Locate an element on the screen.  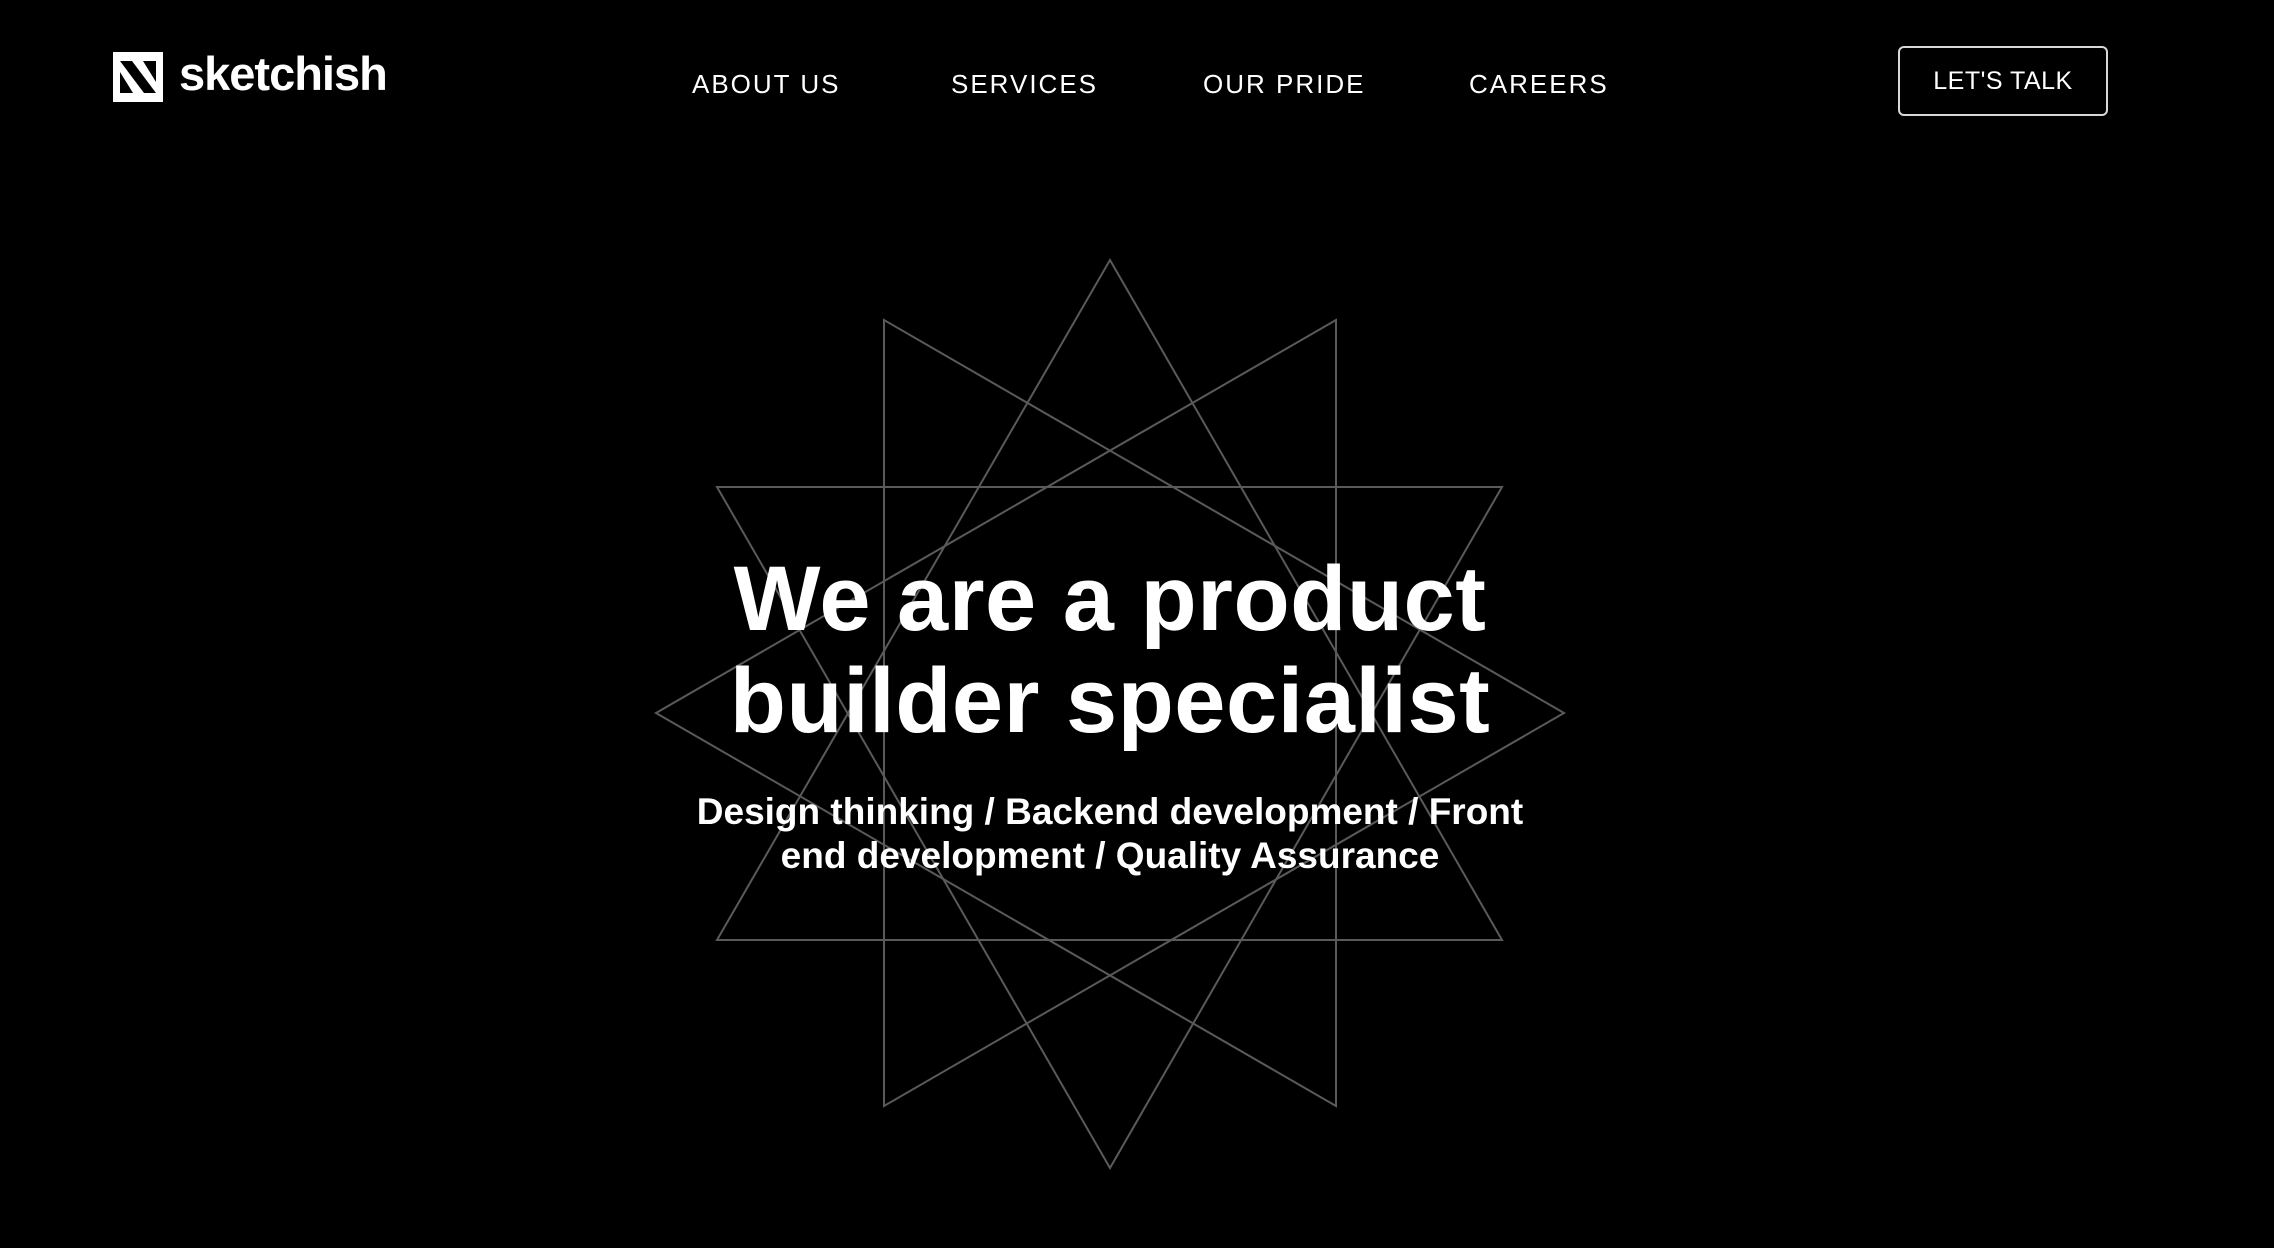
nav-item-about-us: ABOUT US is located at coordinates (766, 84).